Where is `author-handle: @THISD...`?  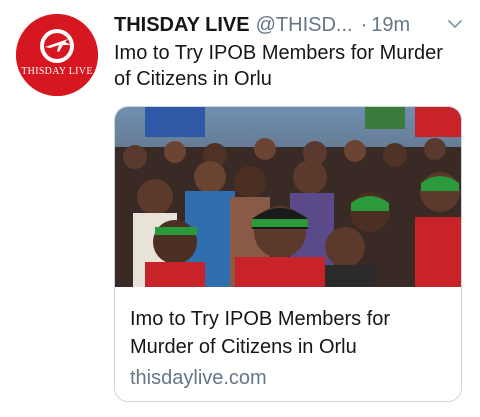
author-handle: @THISD... is located at coordinates (304, 25).